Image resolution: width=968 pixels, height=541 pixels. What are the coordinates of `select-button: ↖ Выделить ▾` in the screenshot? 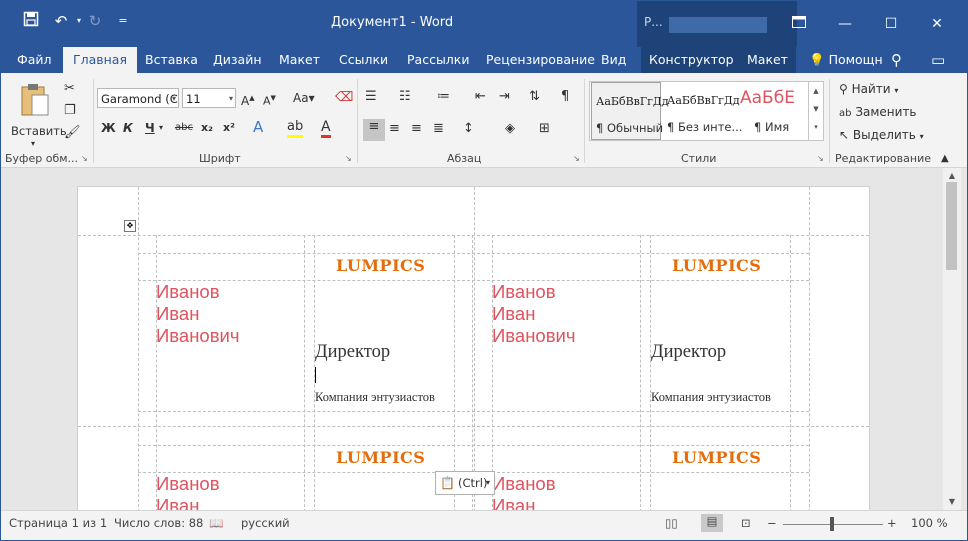 It's located at (881, 135).